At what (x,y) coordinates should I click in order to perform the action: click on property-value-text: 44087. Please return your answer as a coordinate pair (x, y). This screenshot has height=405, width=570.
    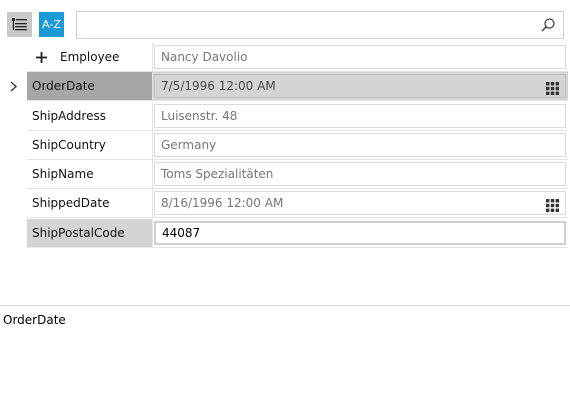
    Looking at the image, I should click on (181, 233).